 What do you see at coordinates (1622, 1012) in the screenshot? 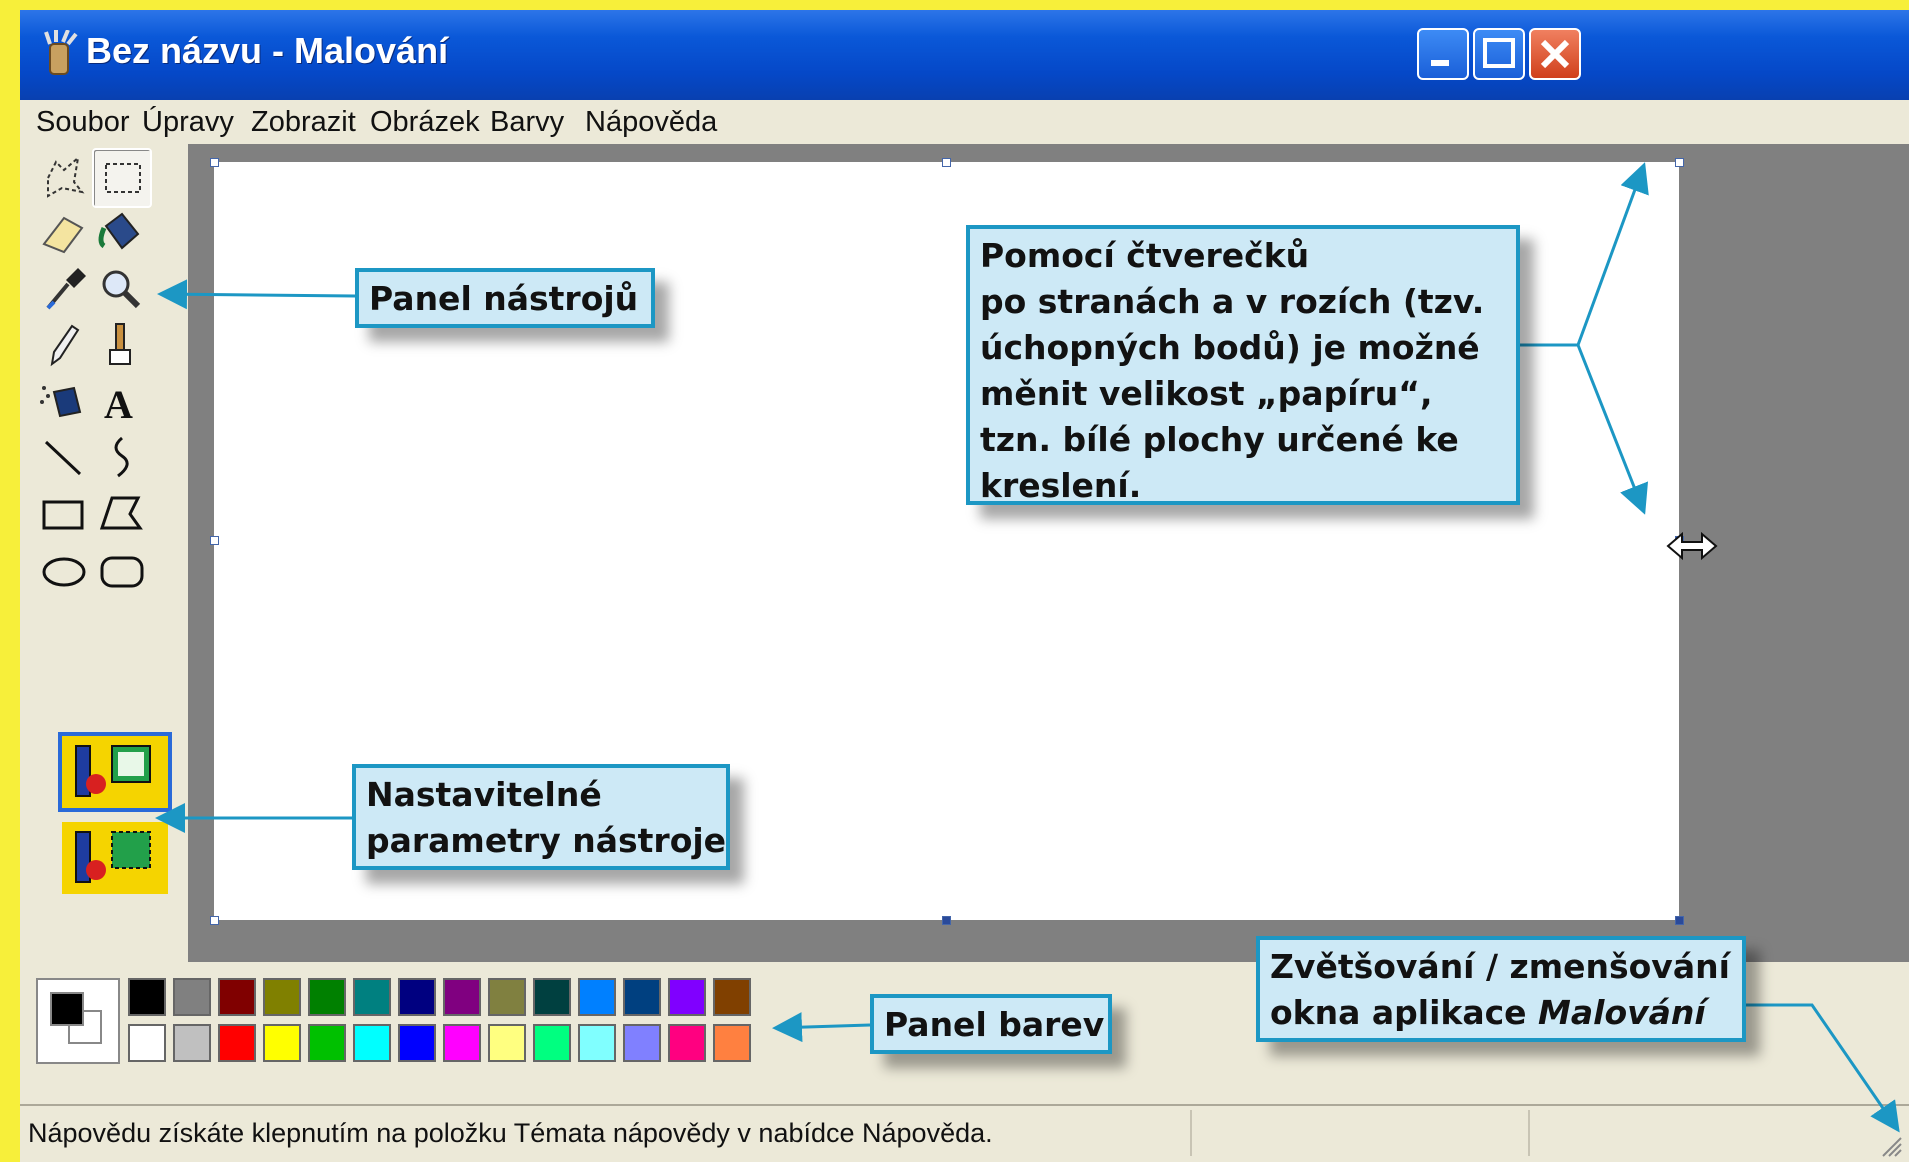
I see `callout-app-name: Malování` at bounding box center [1622, 1012].